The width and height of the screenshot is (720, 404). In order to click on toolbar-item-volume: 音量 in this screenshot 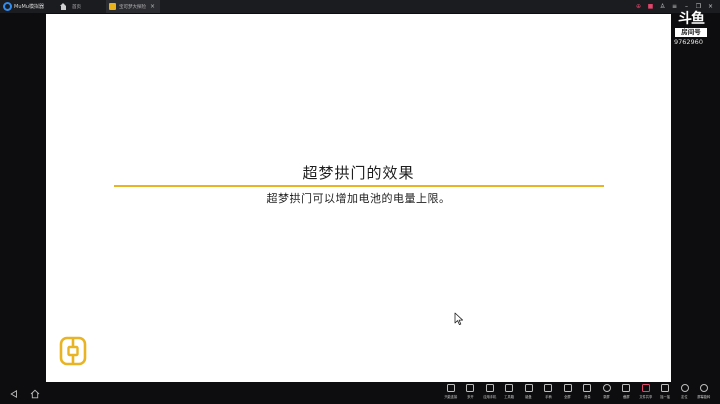, I will do `click(588, 393)`.